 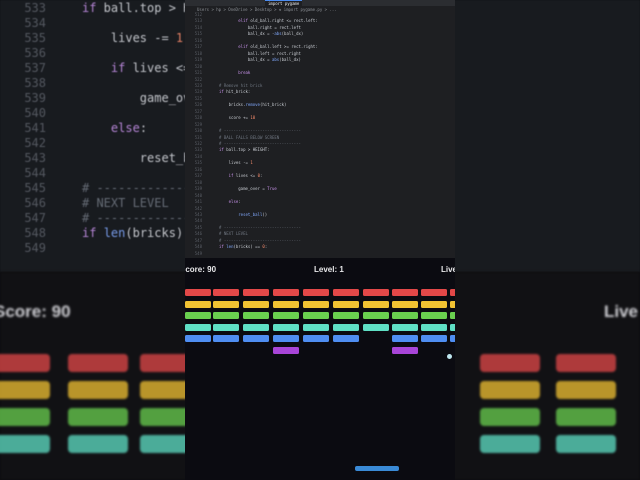 What do you see at coordinates (268, 21) in the screenshot?
I see `code-text: elif old_ball.right <= rect.left:` at bounding box center [268, 21].